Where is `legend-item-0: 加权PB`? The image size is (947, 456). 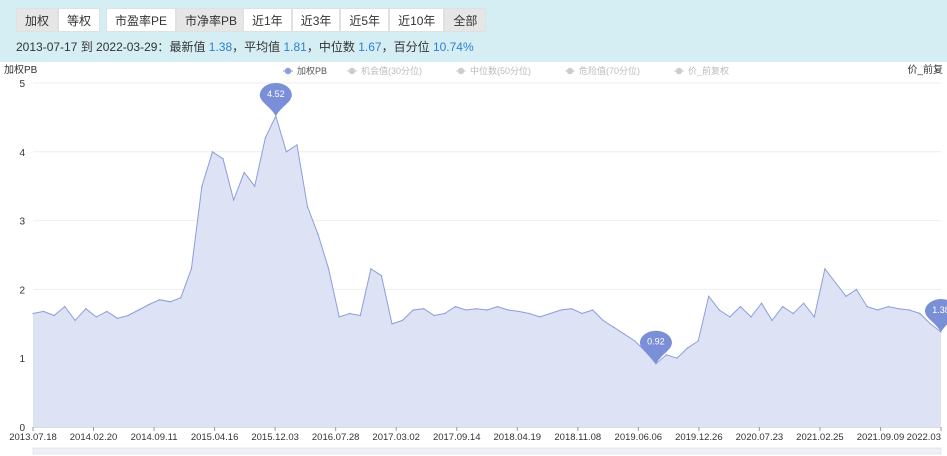 legend-item-0: 加权PB is located at coordinates (312, 70).